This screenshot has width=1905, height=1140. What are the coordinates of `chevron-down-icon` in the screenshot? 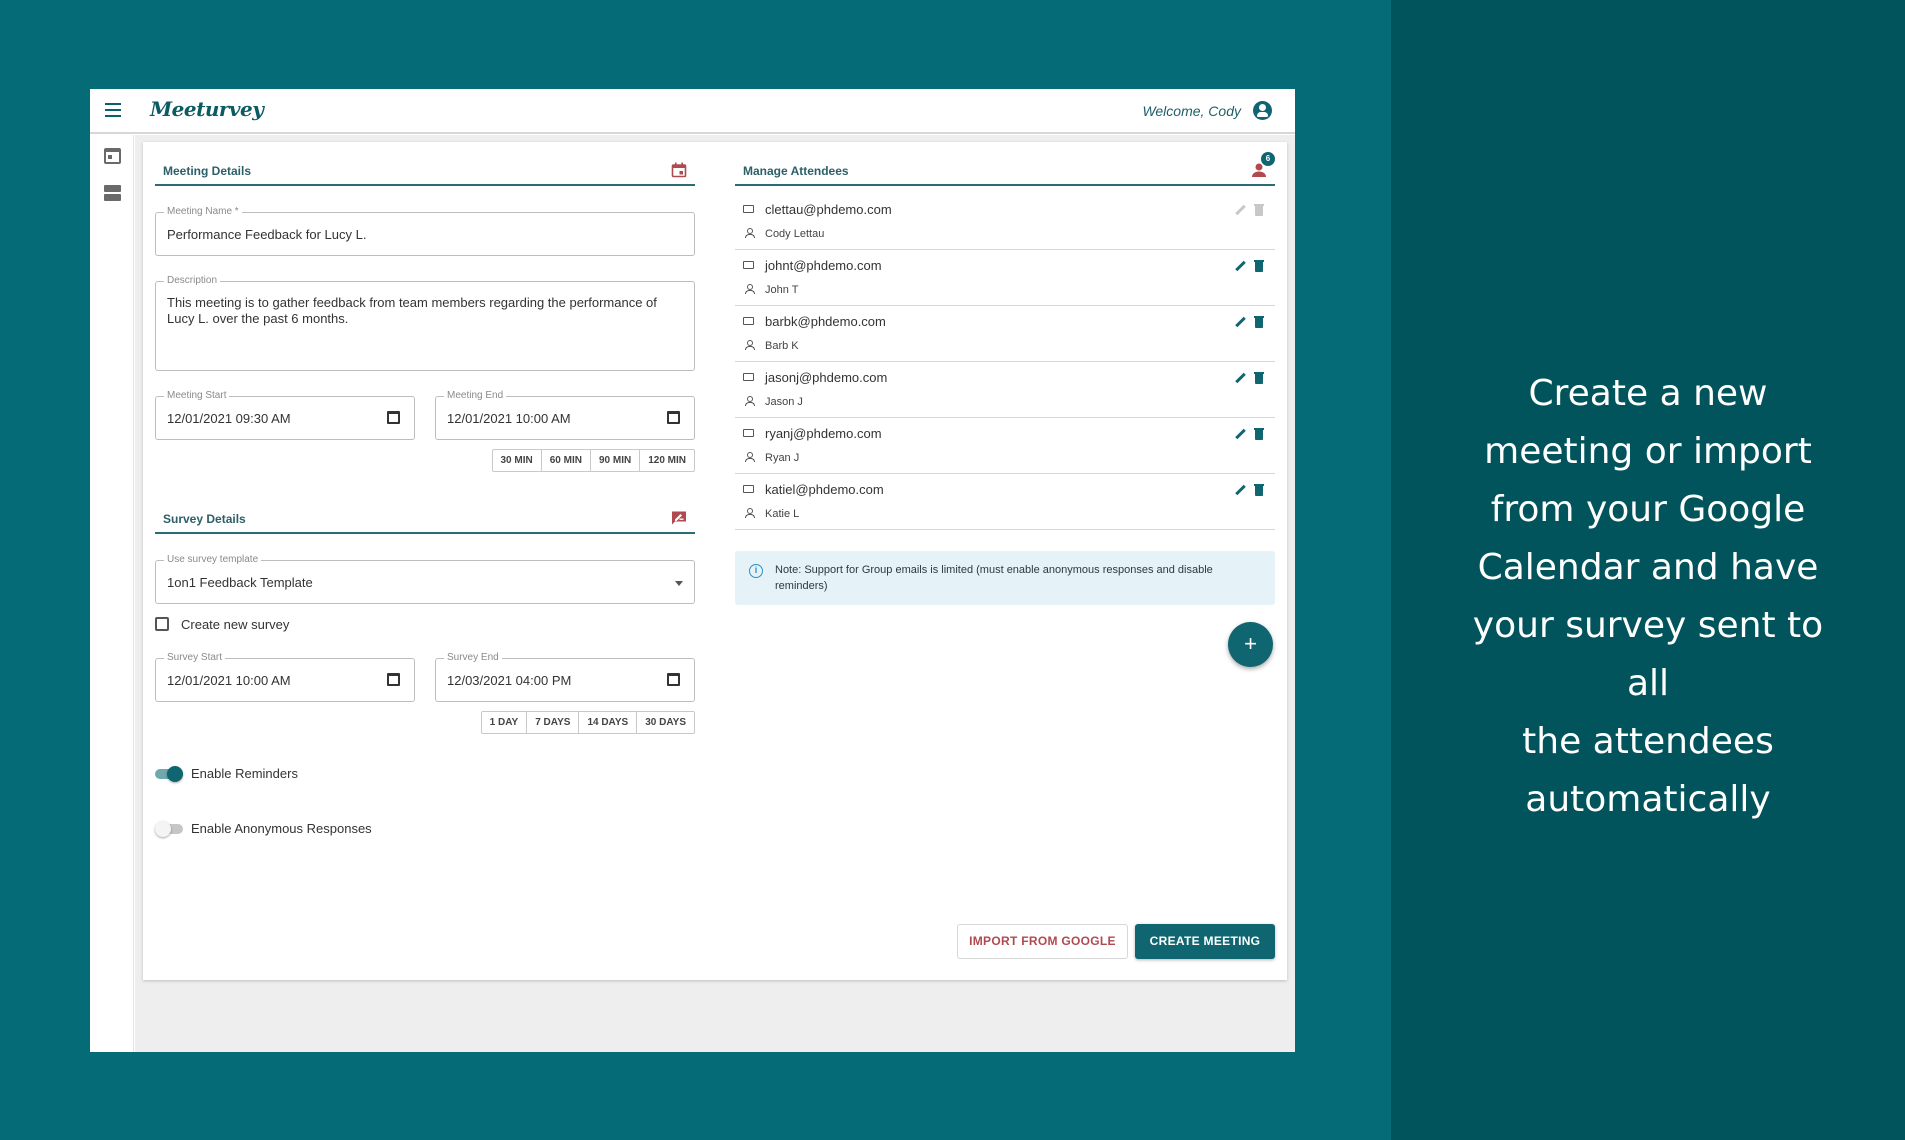 It's located at (679, 583).